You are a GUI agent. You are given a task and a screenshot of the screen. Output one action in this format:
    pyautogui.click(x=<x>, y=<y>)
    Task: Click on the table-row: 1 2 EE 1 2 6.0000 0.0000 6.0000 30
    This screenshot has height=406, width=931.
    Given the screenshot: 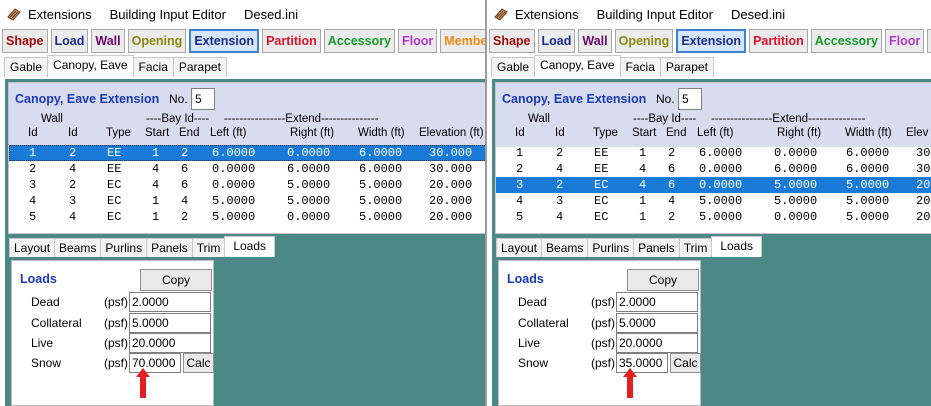 What is the action you would take?
    pyautogui.click(x=713, y=153)
    